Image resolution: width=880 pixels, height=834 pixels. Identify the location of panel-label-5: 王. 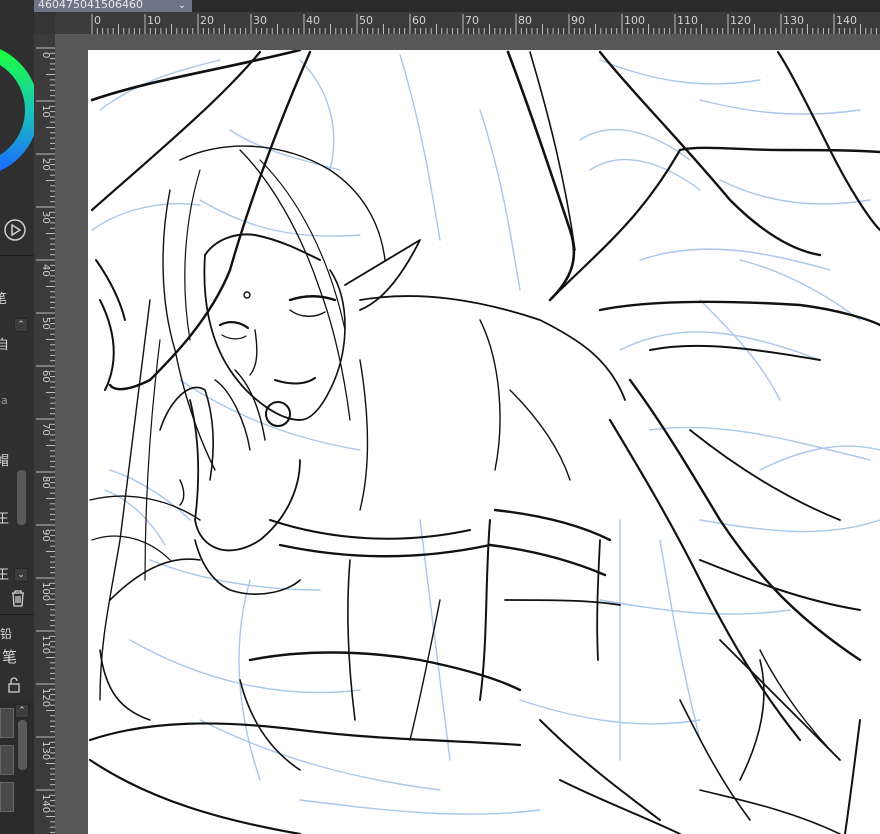
(5, 519).